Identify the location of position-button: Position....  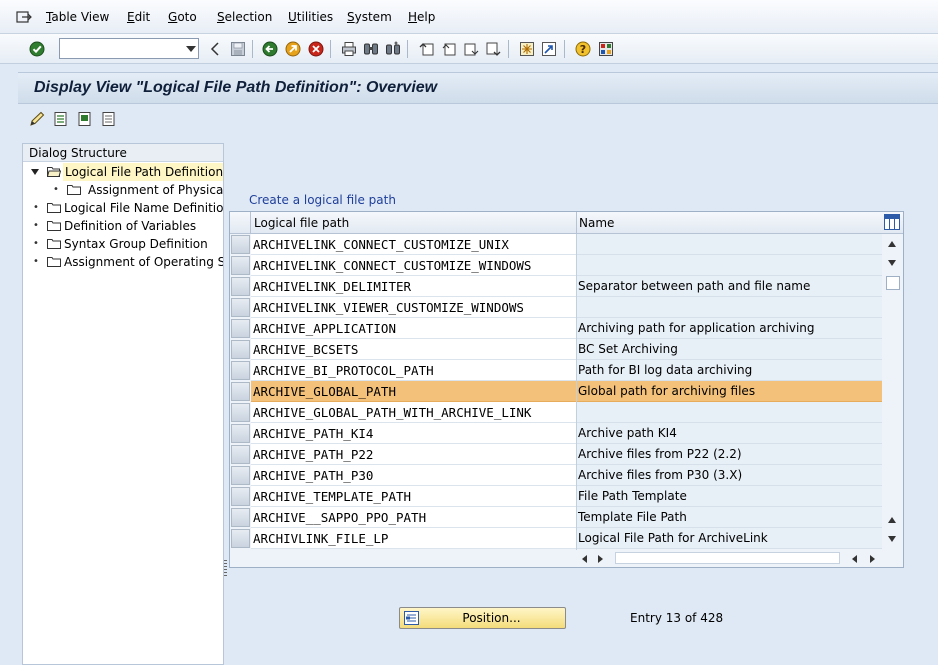
(482, 618).